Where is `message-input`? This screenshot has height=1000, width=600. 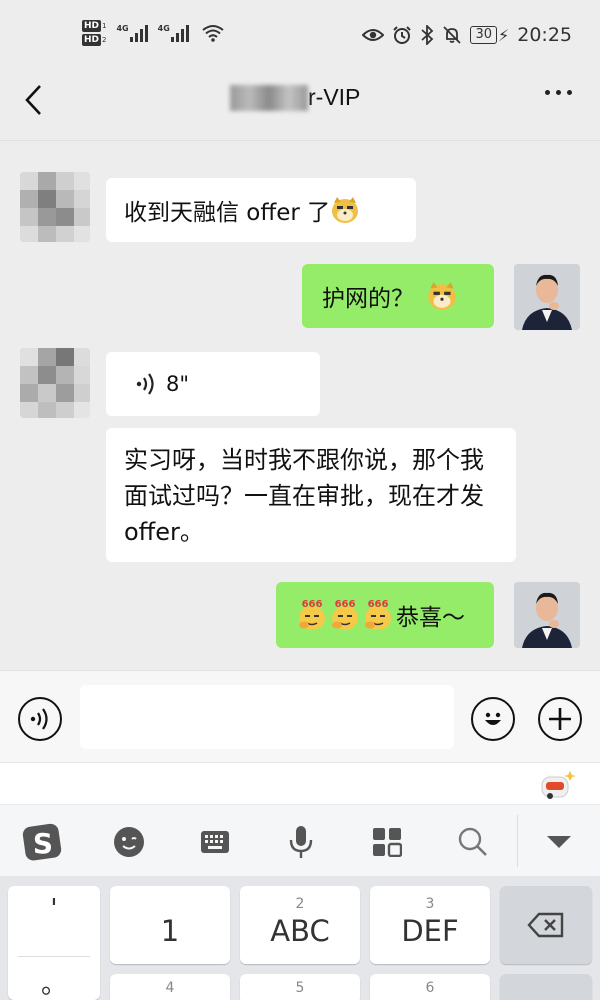 message-input is located at coordinates (267, 717).